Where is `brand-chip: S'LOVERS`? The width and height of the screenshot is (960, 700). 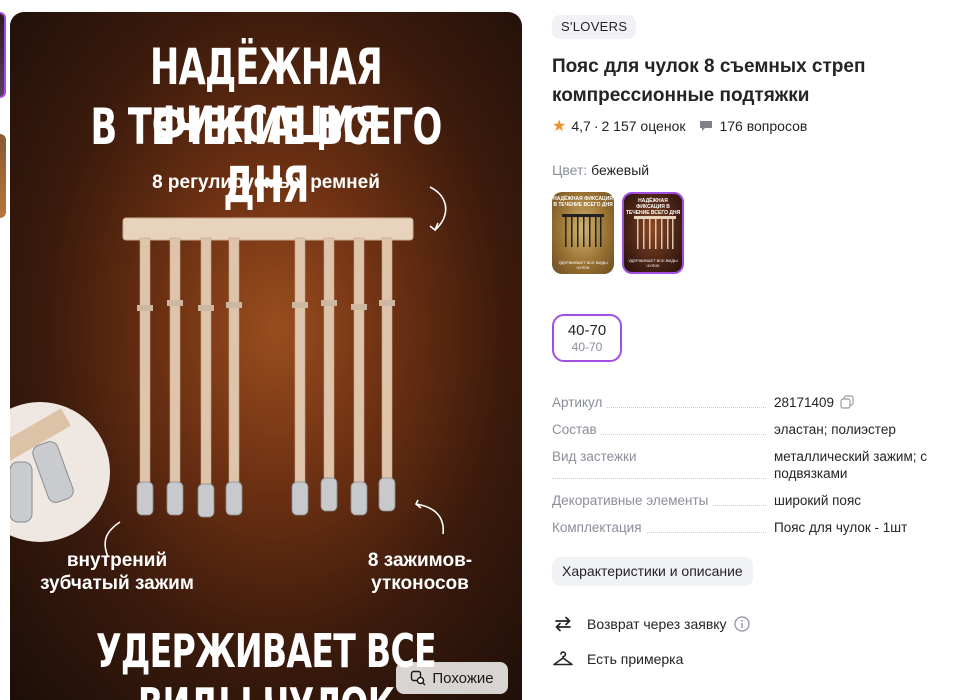
brand-chip: S'LOVERS is located at coordinates (594, 27).